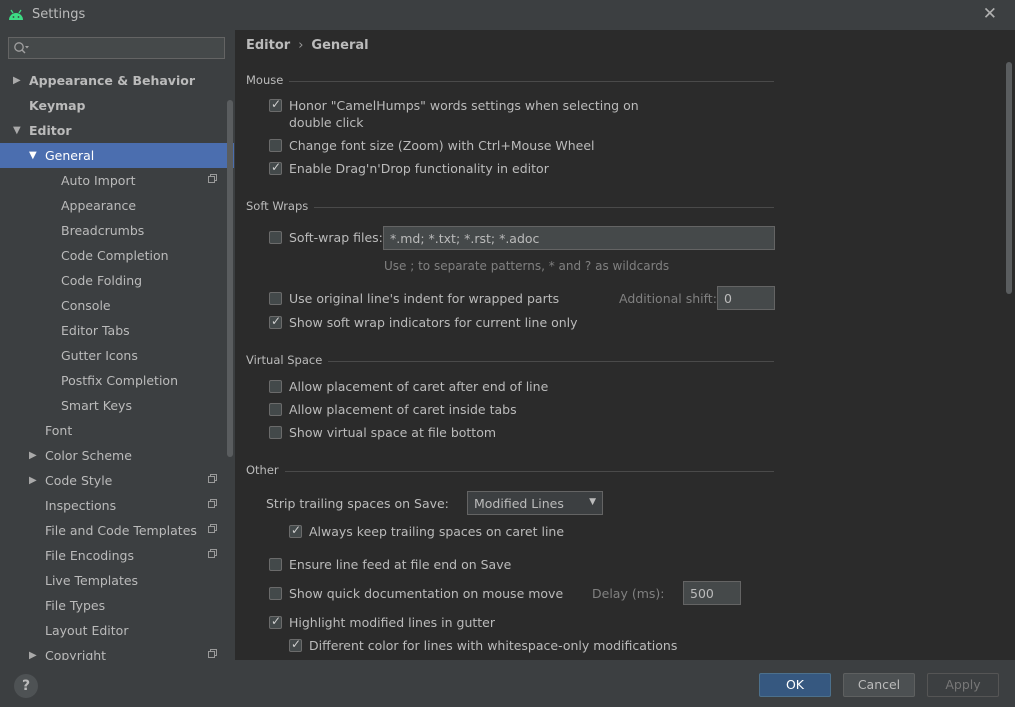  What do you see at coordinates (59, 430) in the screenshot?
I see `sidebar-item-label: Font` at bounding box center [59, 430].